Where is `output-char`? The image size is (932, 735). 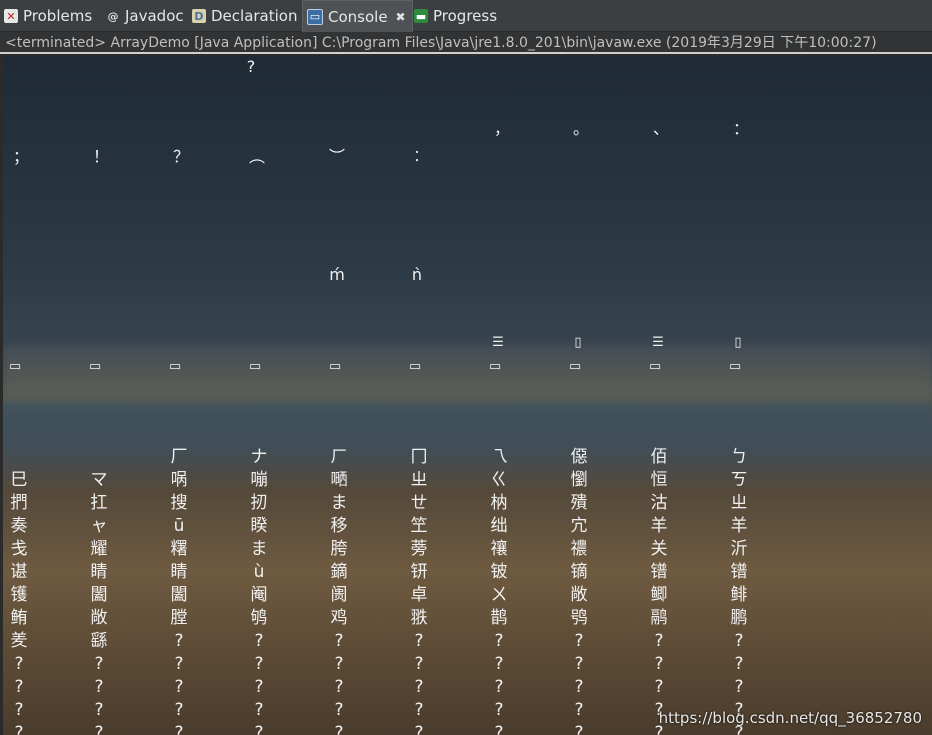 output-char is located at coordinates (99, 457).